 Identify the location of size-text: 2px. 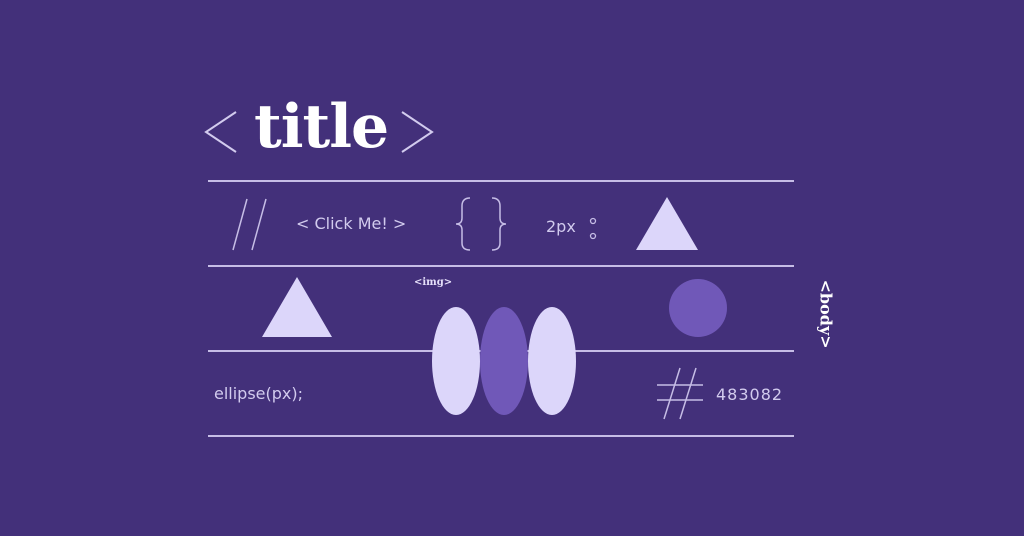
(561, 226).